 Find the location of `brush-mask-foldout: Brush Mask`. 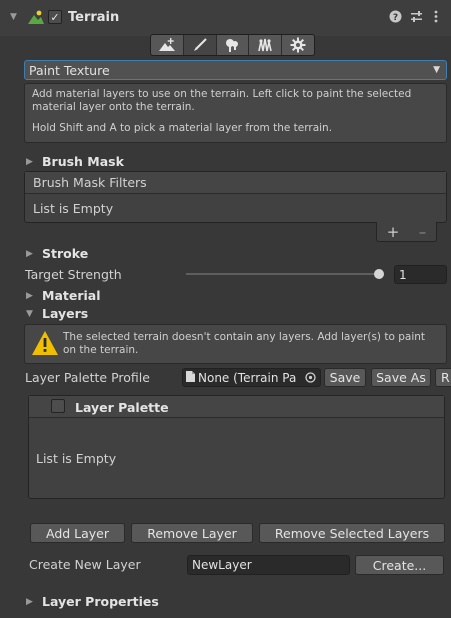

brush-mask-foldout: Brush Mask is located at coordinates (83, 161).